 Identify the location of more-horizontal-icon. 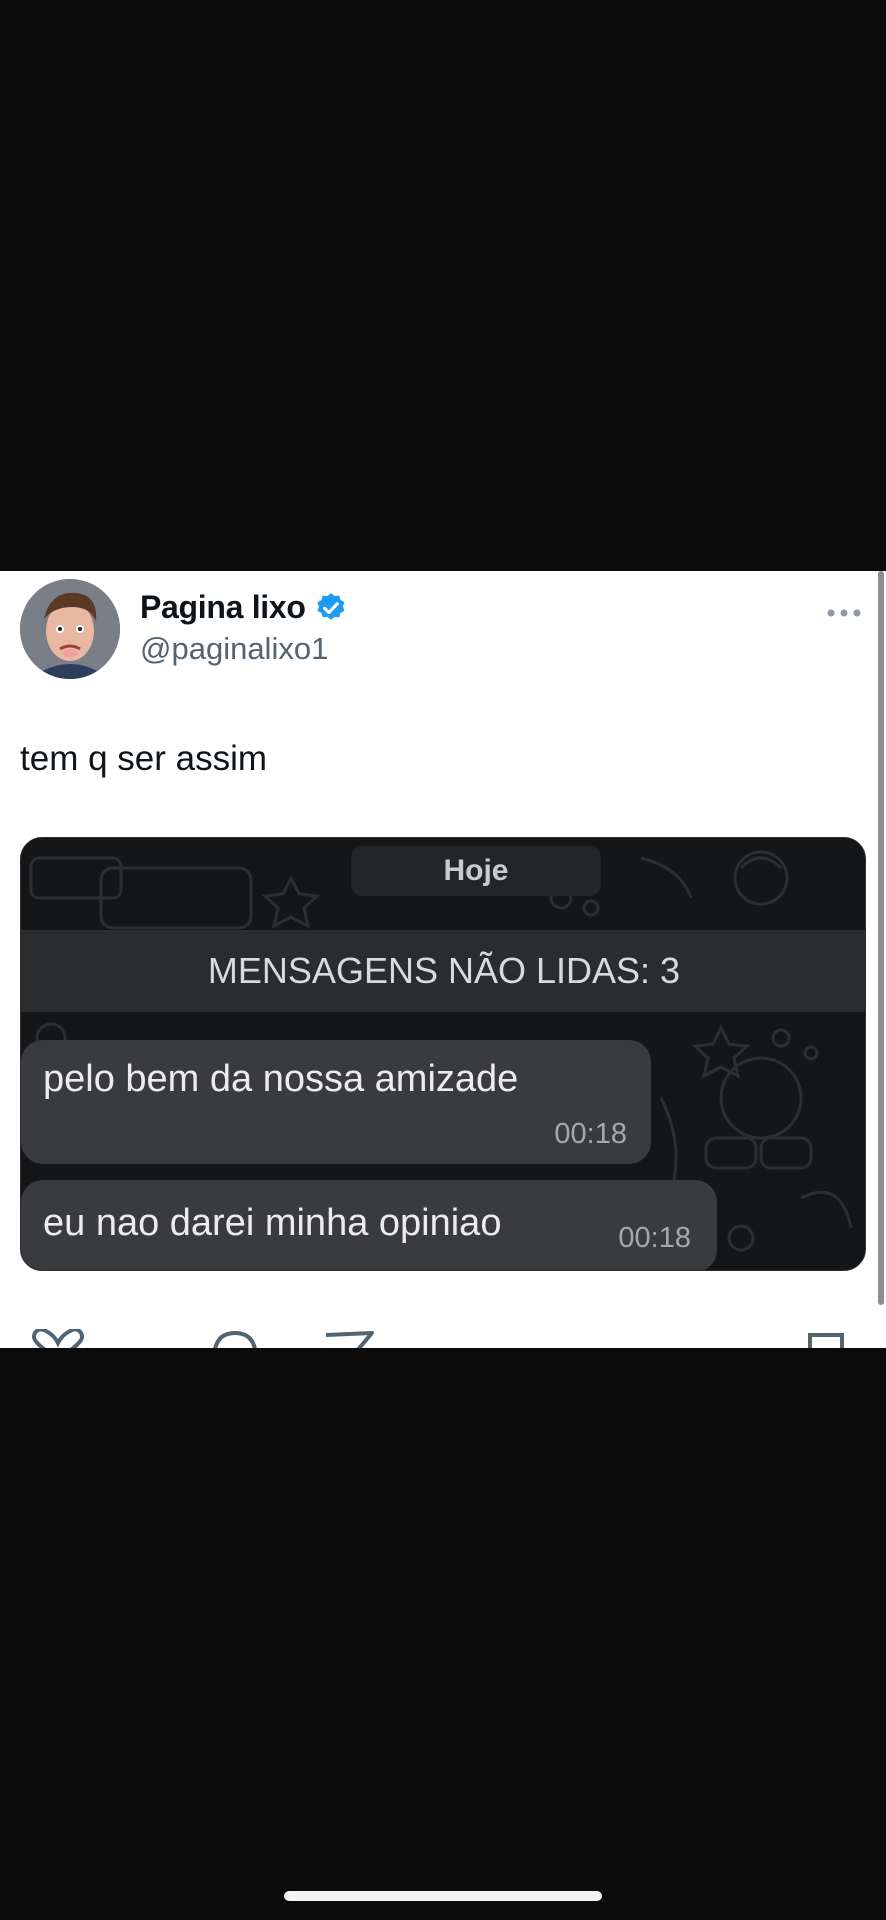
(844, 613).